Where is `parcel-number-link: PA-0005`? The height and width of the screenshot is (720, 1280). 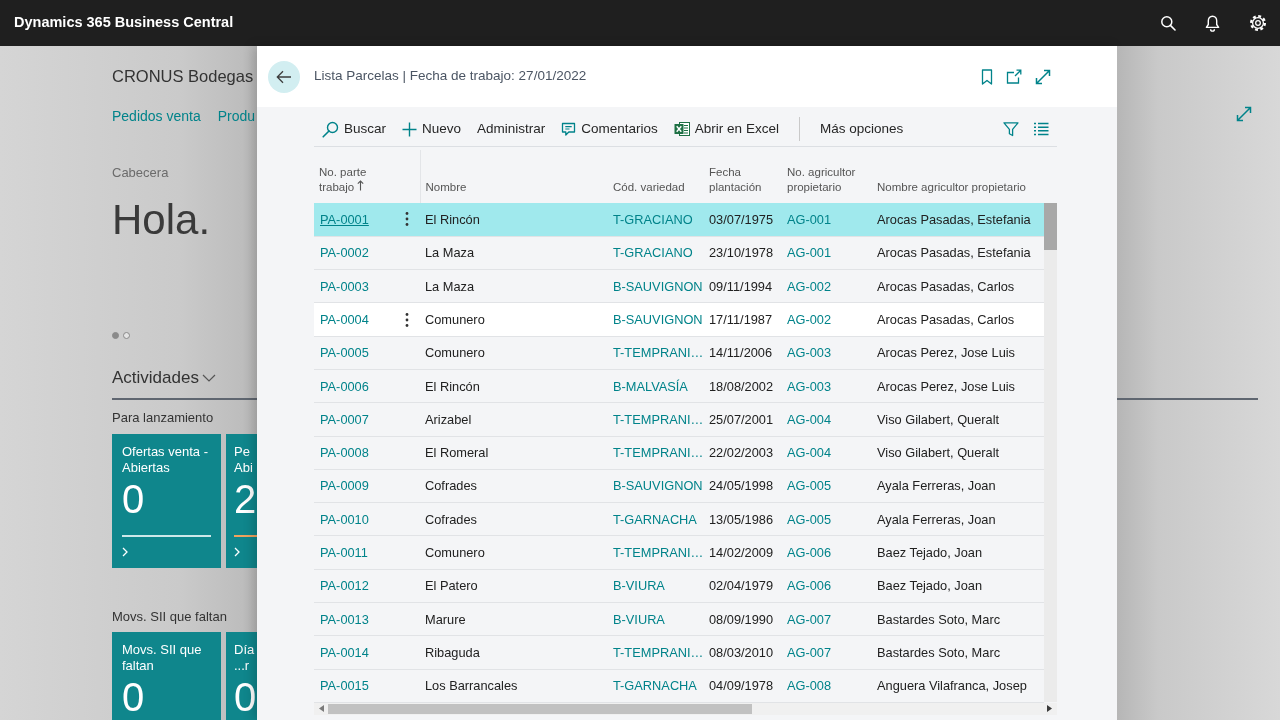 parcel-number-link: PA-0005 is located at coordinates (344, 353).